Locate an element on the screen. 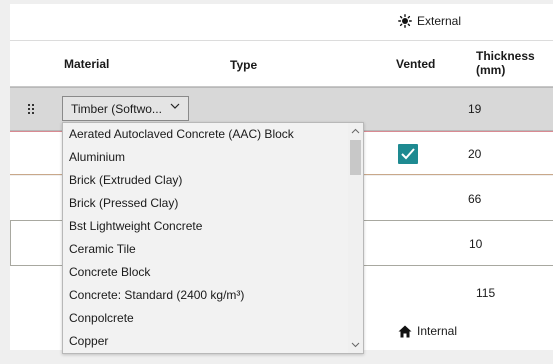 The image size is (553, 364). dropdown-option: Conpolcrete is located at coordinates (101, 318).